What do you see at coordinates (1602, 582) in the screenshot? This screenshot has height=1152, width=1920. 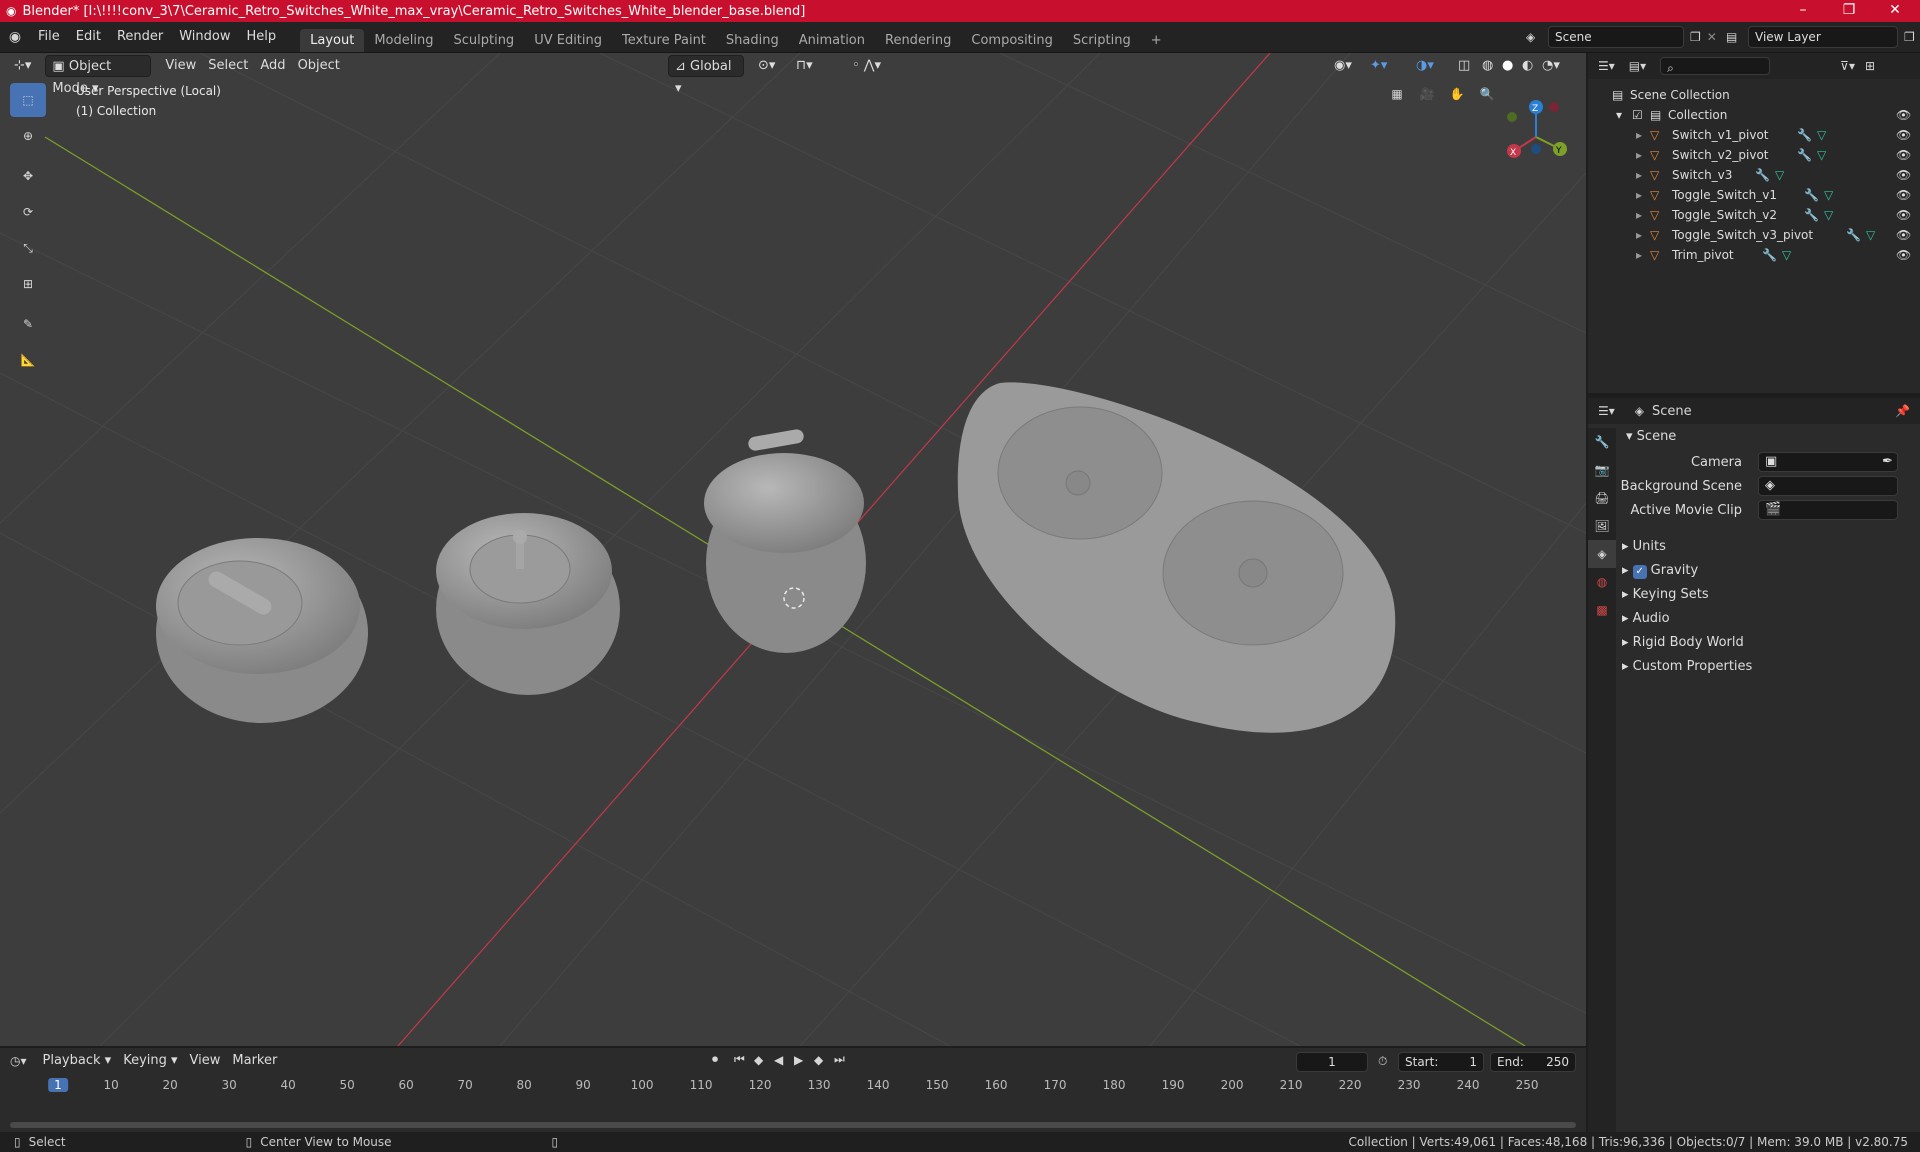 I see `world-tab-icon: ◍` at bounding box center [1602, 582].